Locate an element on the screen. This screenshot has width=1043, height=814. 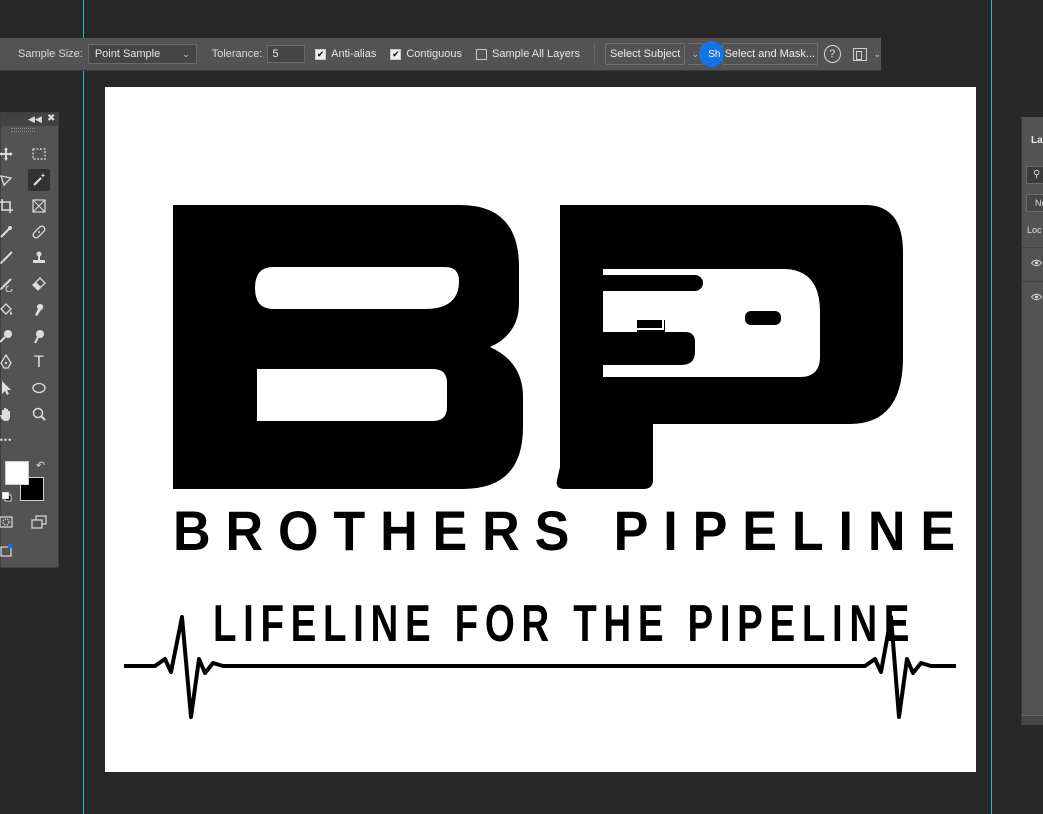
sample-size-label: Sample Size: is located at coordinates (50, 54).